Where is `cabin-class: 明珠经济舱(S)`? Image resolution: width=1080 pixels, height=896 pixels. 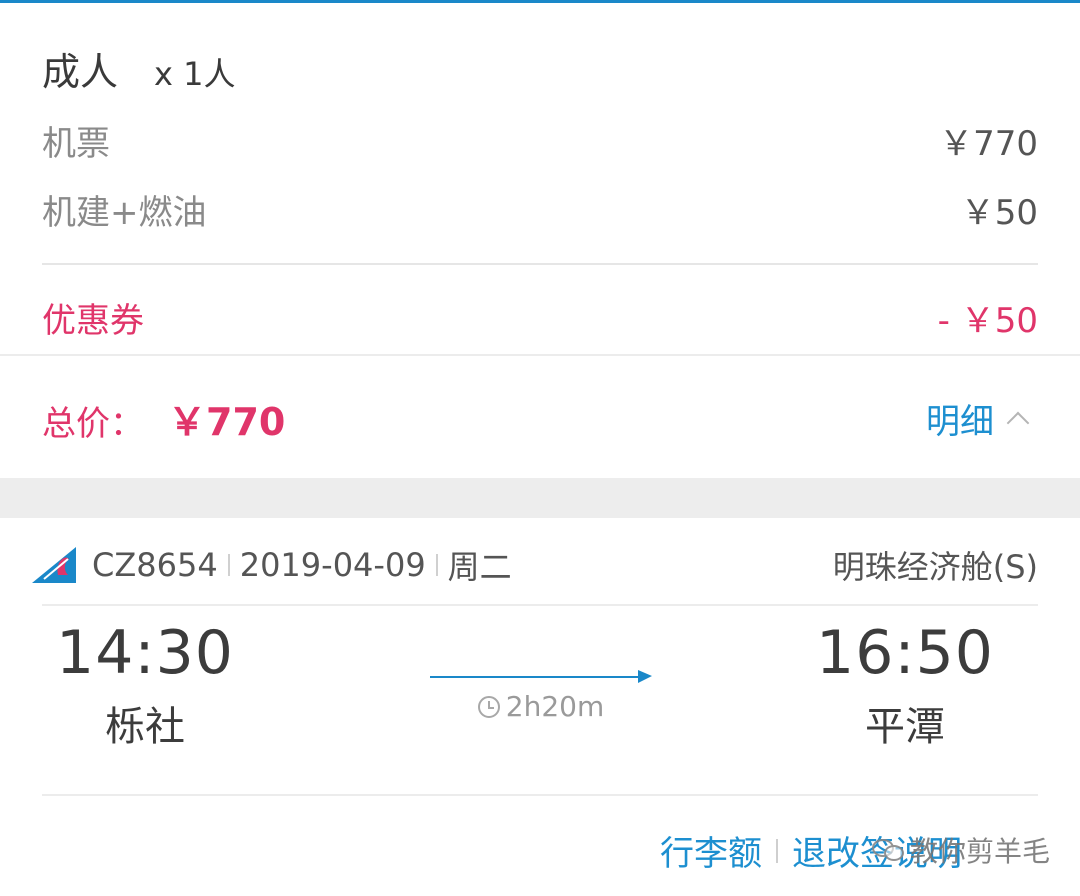
cabin-class: 明珠经济舱(S) is located at coordinates (935, 567).